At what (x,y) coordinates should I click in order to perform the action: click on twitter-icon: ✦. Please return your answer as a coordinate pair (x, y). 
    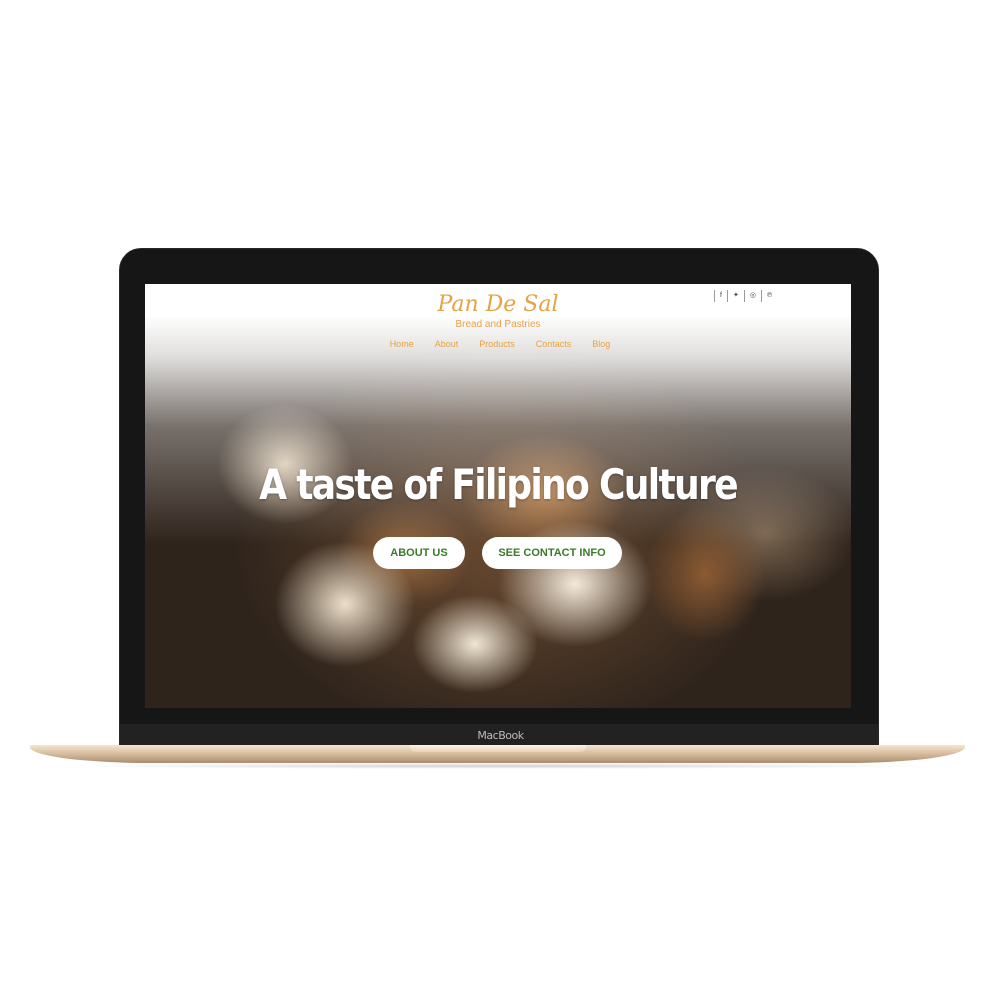
    Looking at the image, I should click on (735, 296).